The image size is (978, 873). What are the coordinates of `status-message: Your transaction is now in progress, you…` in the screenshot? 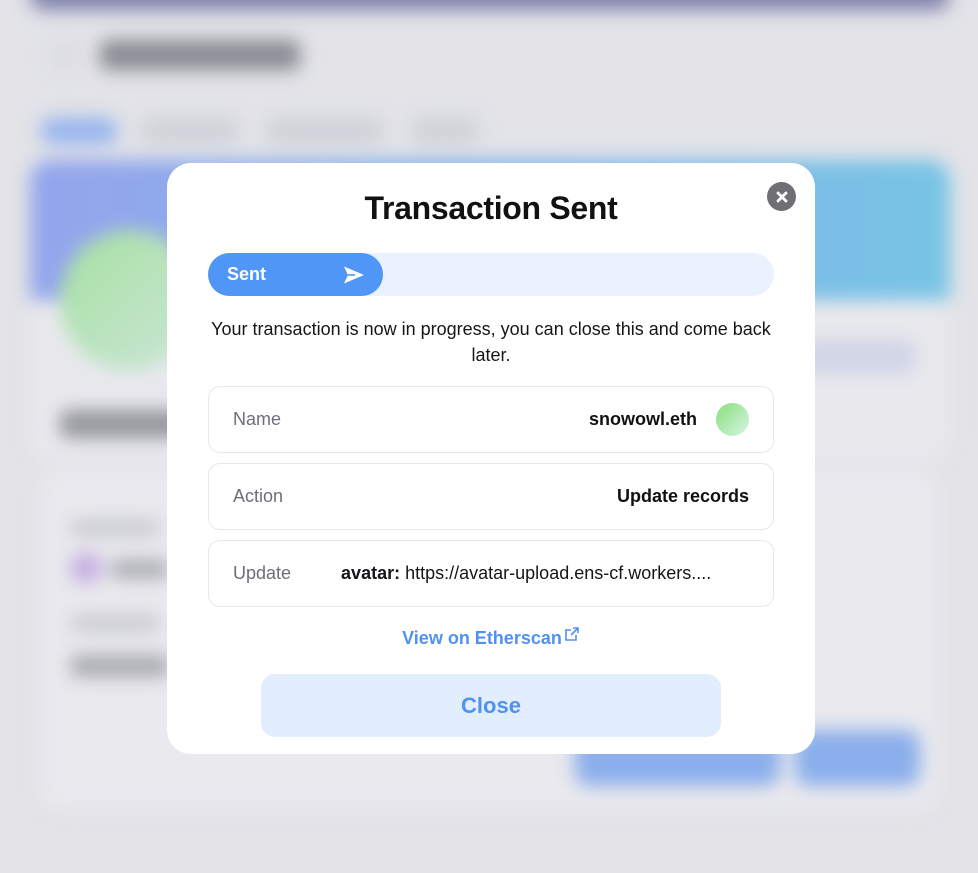 It's located at (491, 342).